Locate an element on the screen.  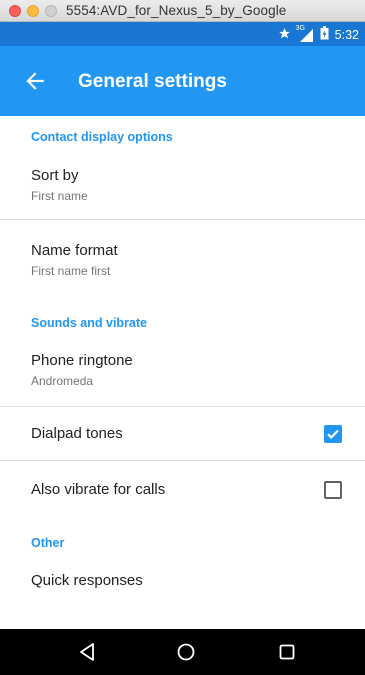
pref-summary: First name is located at coordinates (59, 196).